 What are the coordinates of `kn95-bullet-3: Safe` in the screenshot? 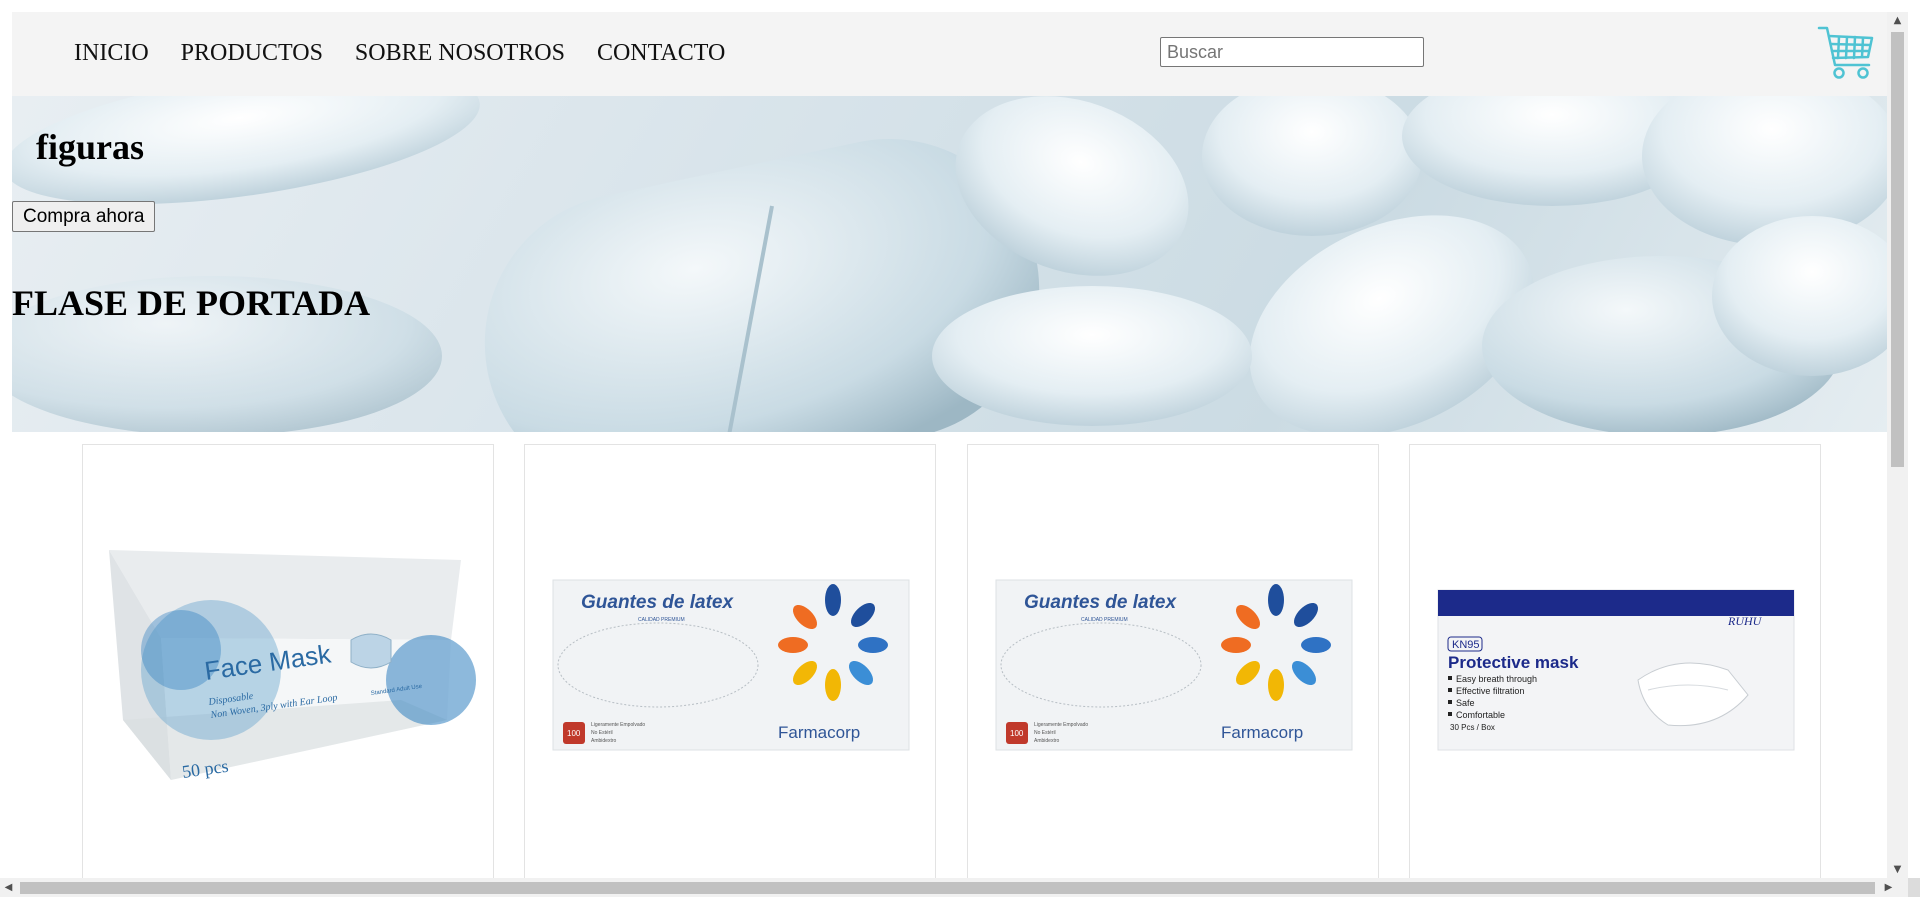 It's located at (1465, 703).